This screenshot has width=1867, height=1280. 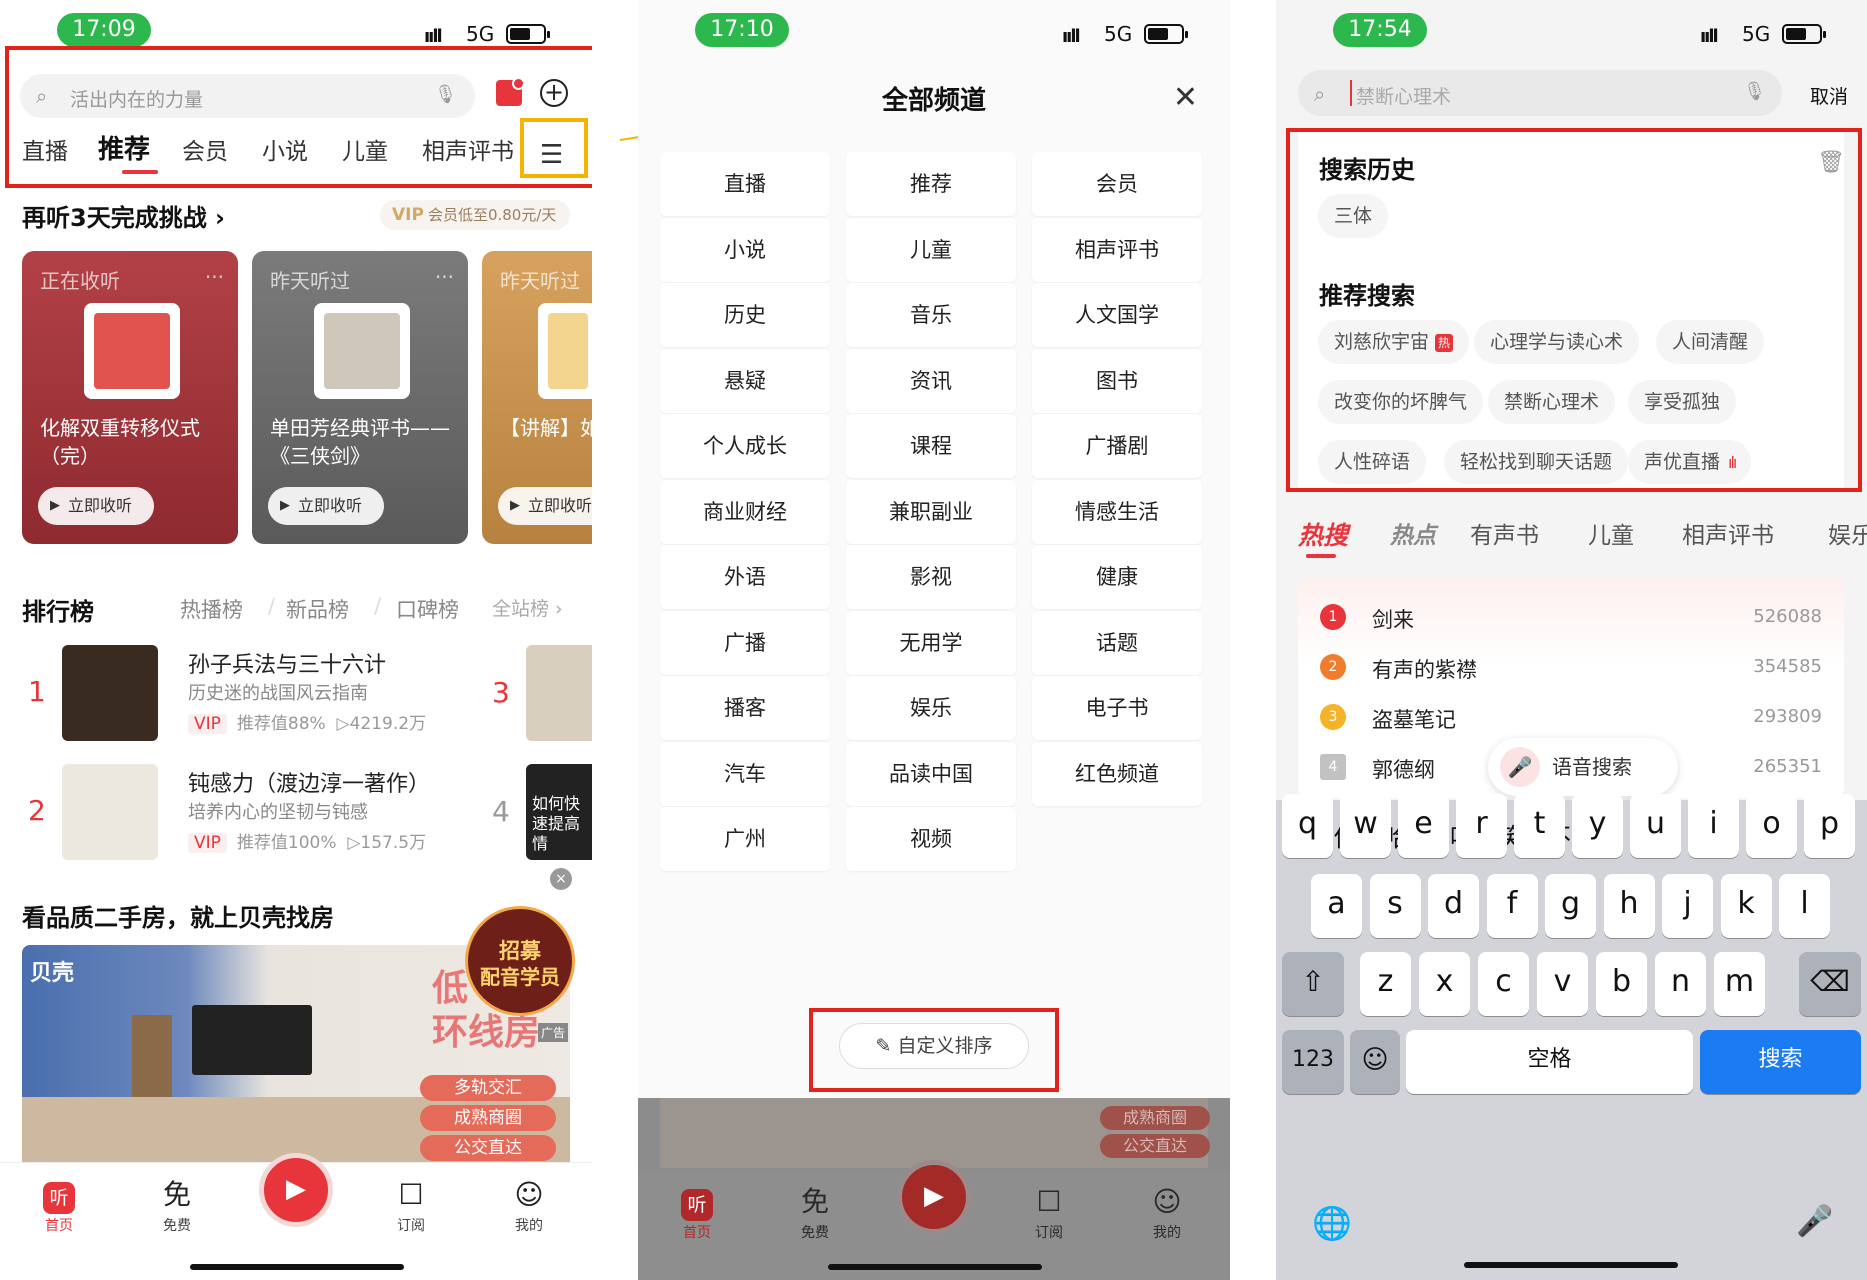 What do you see at coordinates (1539, 826) in the screenshot?
I see `letter-key: t` at bounding box center [1539, 826].